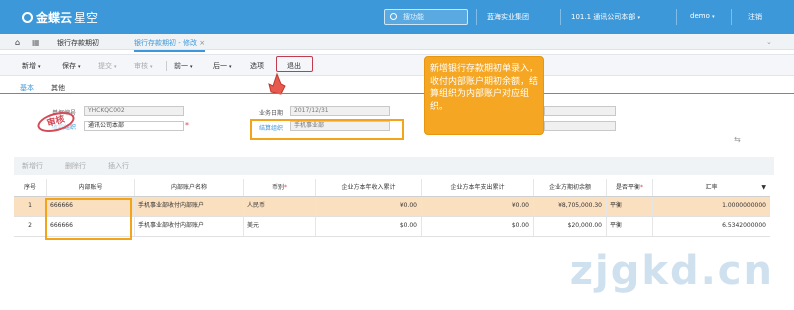 This screenshot has height=310, width=794. Describe the element at coordinates (737, 139) in the screenshot. I see `settings-icon: ⇆` at that location.